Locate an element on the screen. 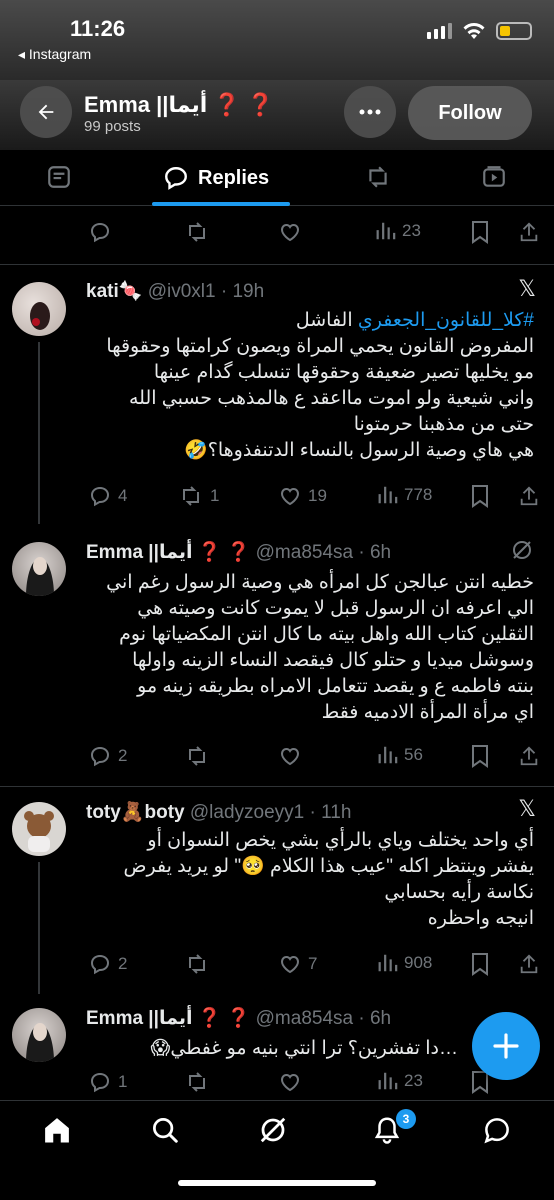 The width and height of the screenshot is (554, 1200). tab-media is located at coordinates (494, 179).